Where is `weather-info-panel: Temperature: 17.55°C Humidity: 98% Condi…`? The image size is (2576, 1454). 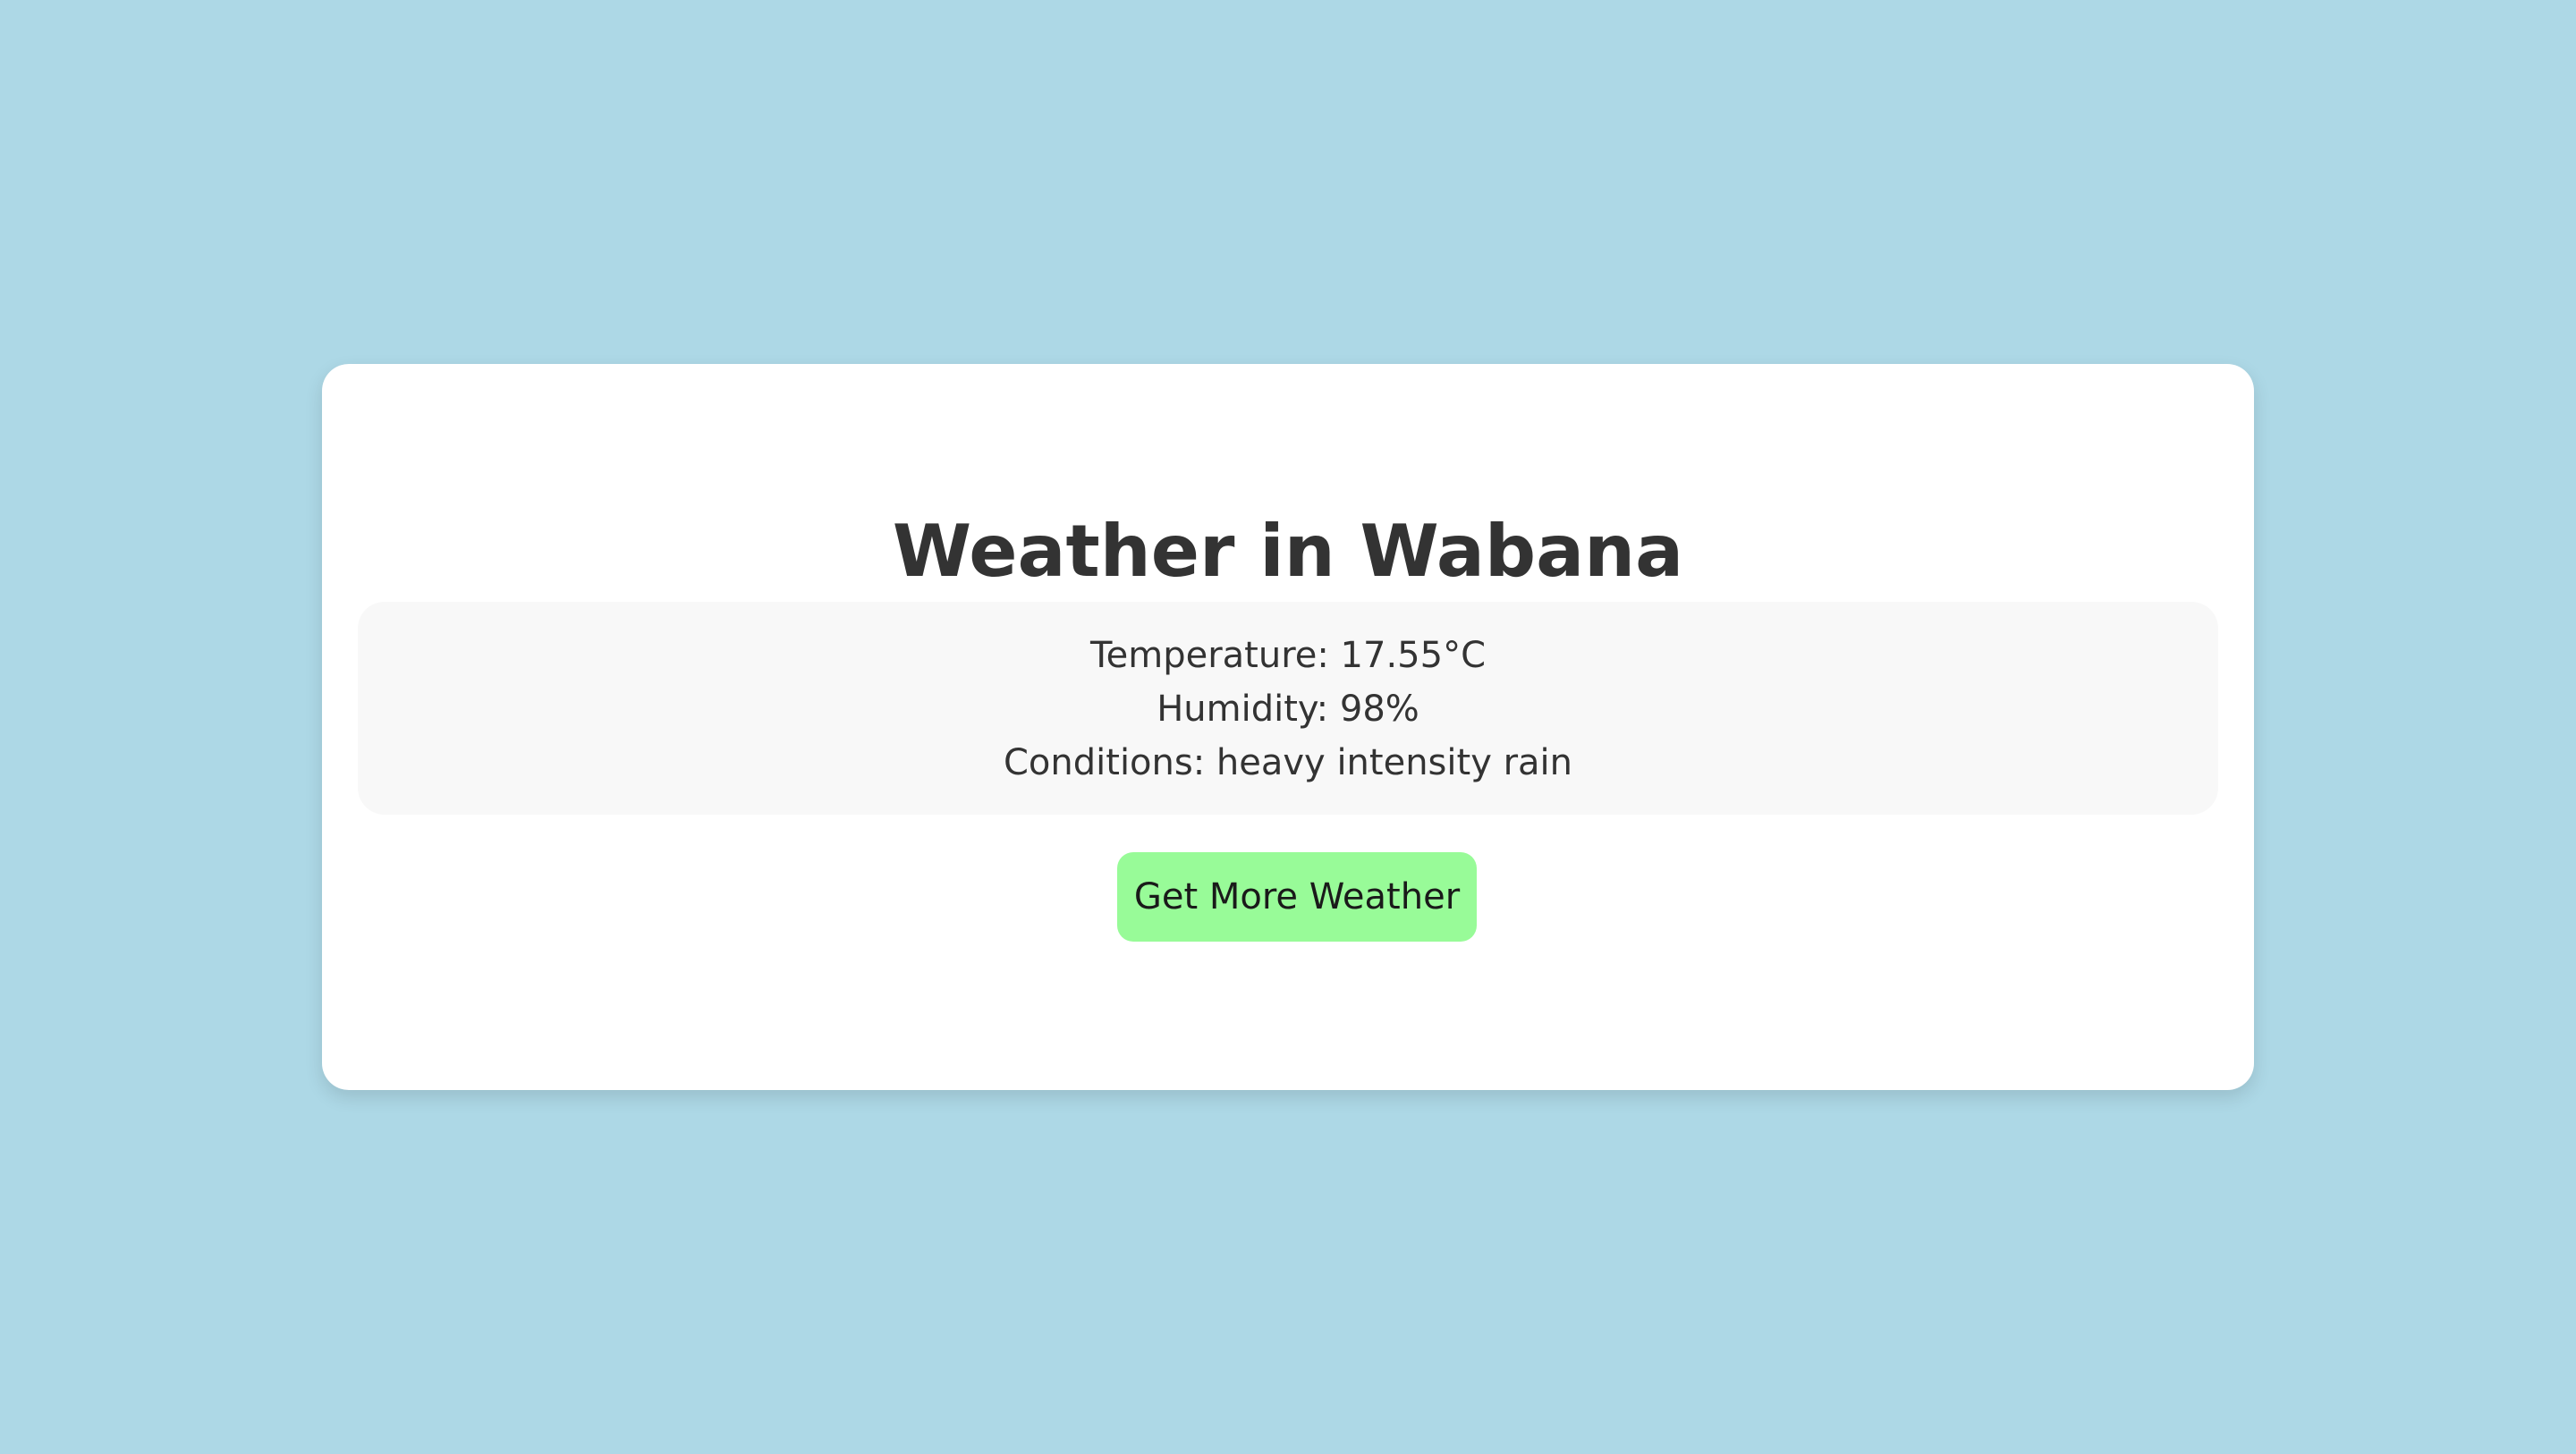 weather-info-panel: Temperature: 17.55°C Humidity: 98% Condi… is located at coordinates (1288, 708).